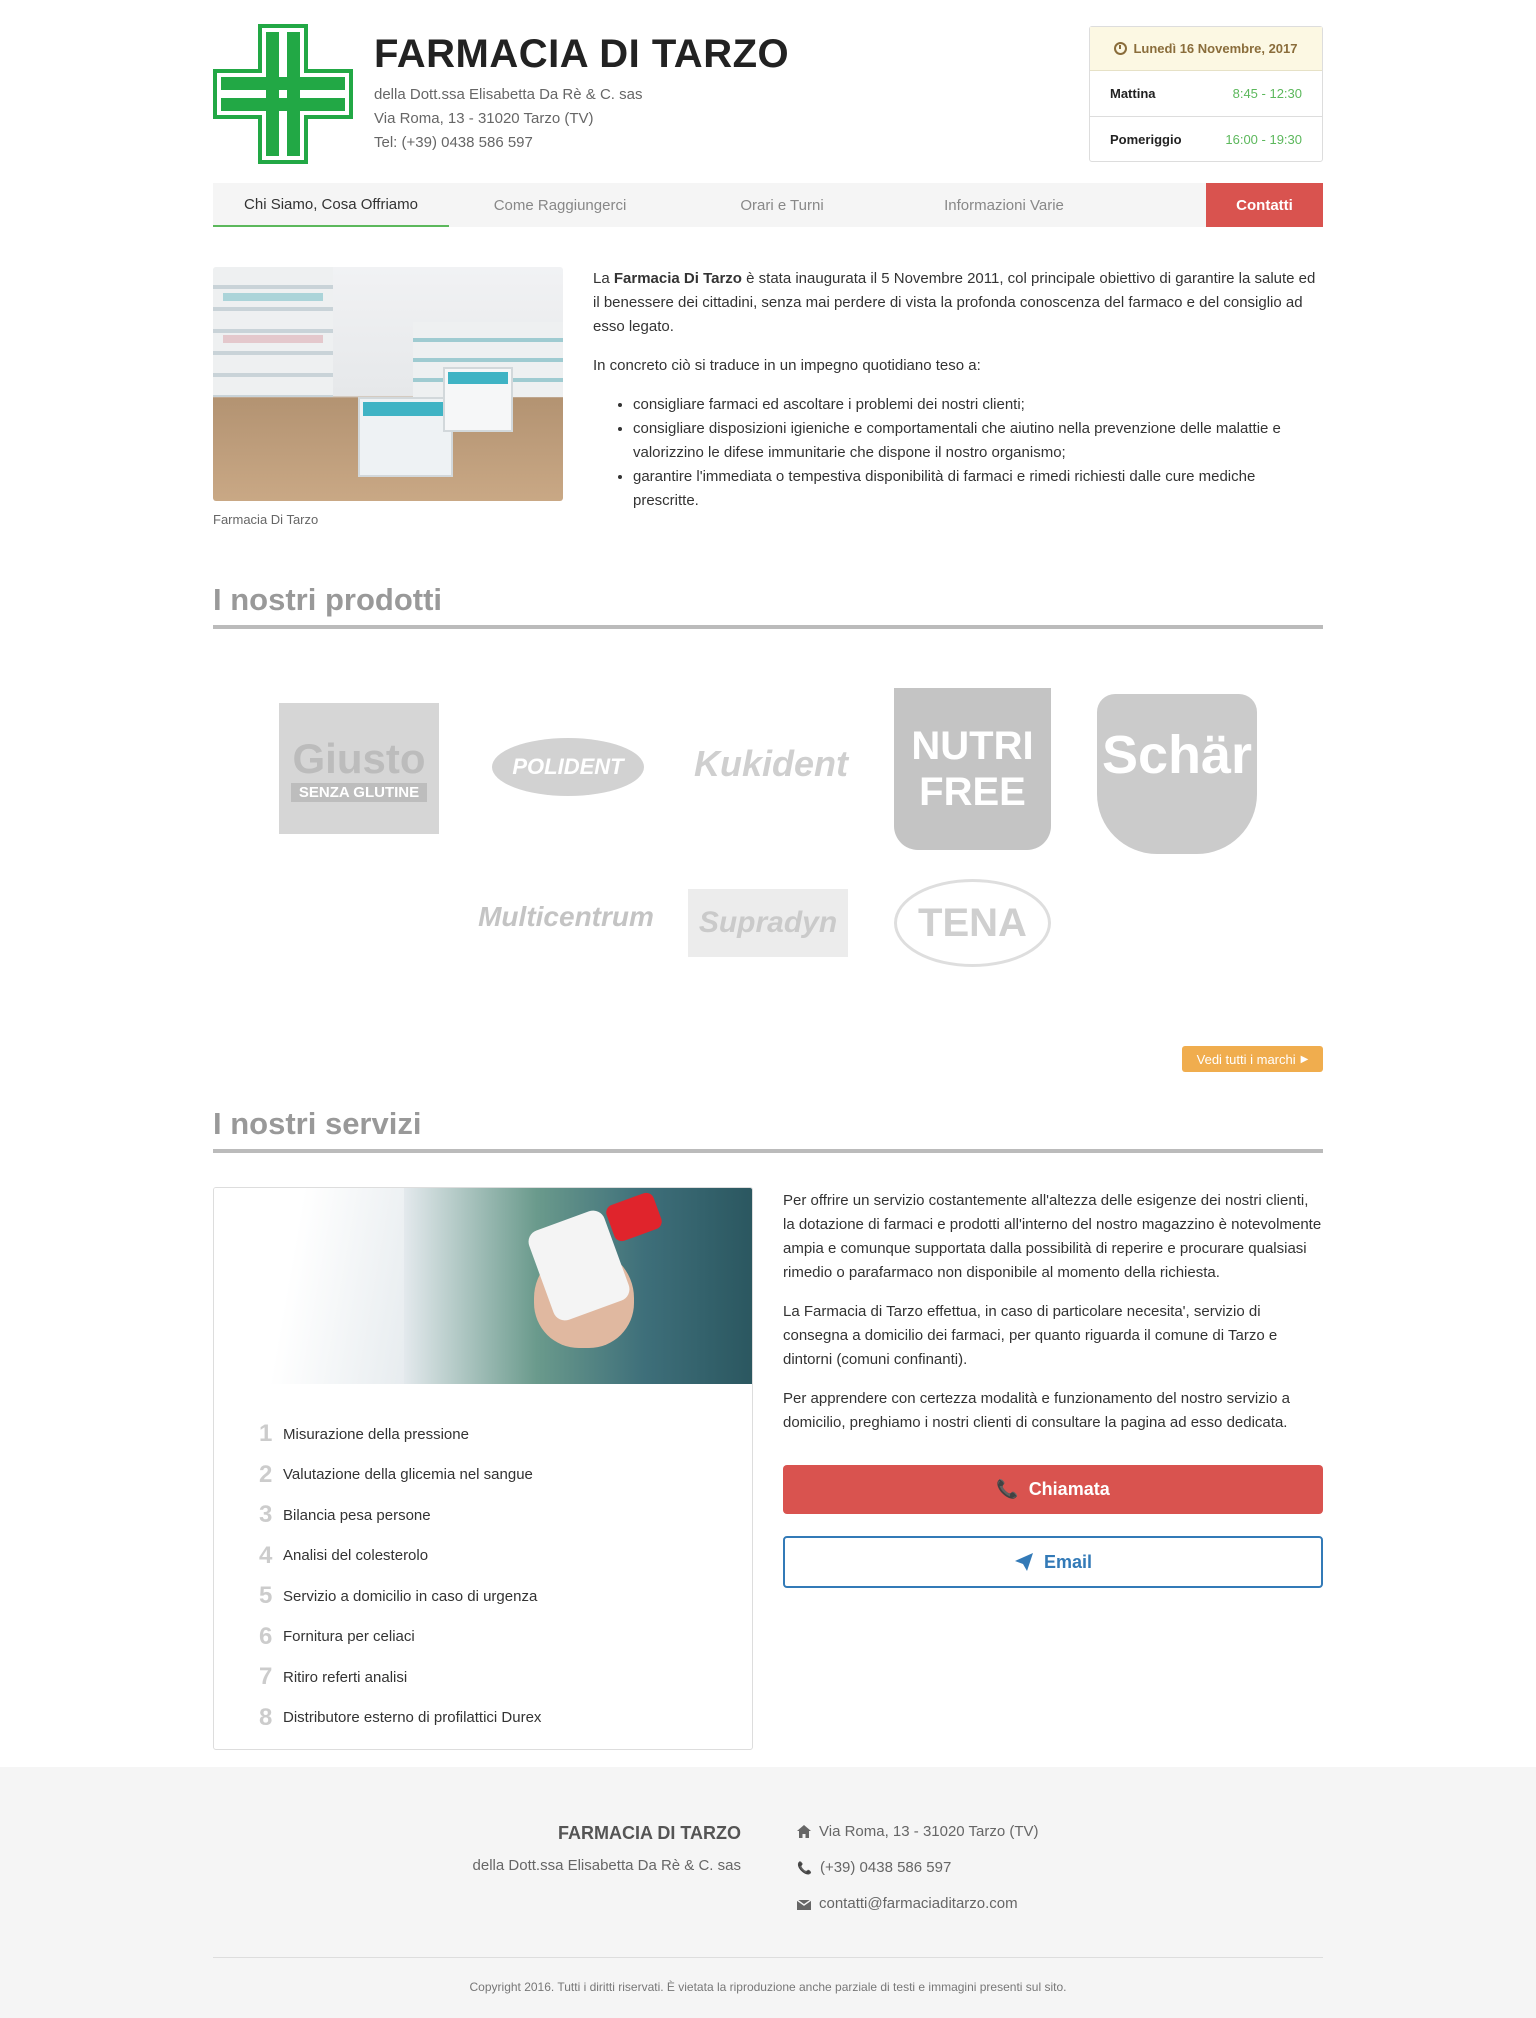 The width and height of the screenshot is (1536, 2018). I want to click on site-subtitle: della Dott.ssa Elisabetta Da Rè & C. sas, so click(508, 94).